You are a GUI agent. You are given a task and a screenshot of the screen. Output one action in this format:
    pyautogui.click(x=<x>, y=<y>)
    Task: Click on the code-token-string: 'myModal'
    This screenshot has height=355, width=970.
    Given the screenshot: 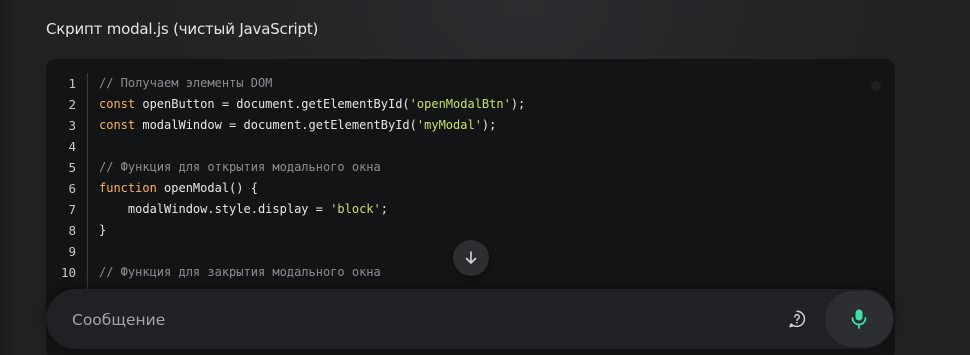 What is the action you would take?
    pyautogui.click(x=449, y=125)
    